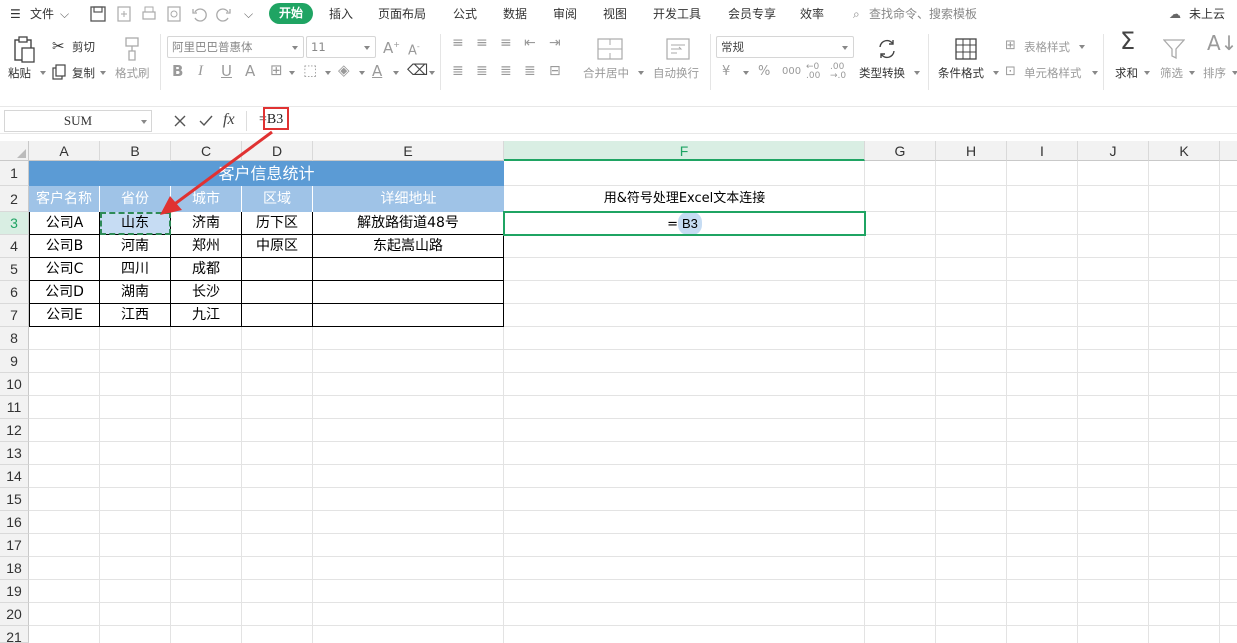 This screenshot has height=643, width=1237. What do you see at coordinates (785, 47) in the screenshot?
I see `number-format-select: 常规` at bounding box center [785, 47].